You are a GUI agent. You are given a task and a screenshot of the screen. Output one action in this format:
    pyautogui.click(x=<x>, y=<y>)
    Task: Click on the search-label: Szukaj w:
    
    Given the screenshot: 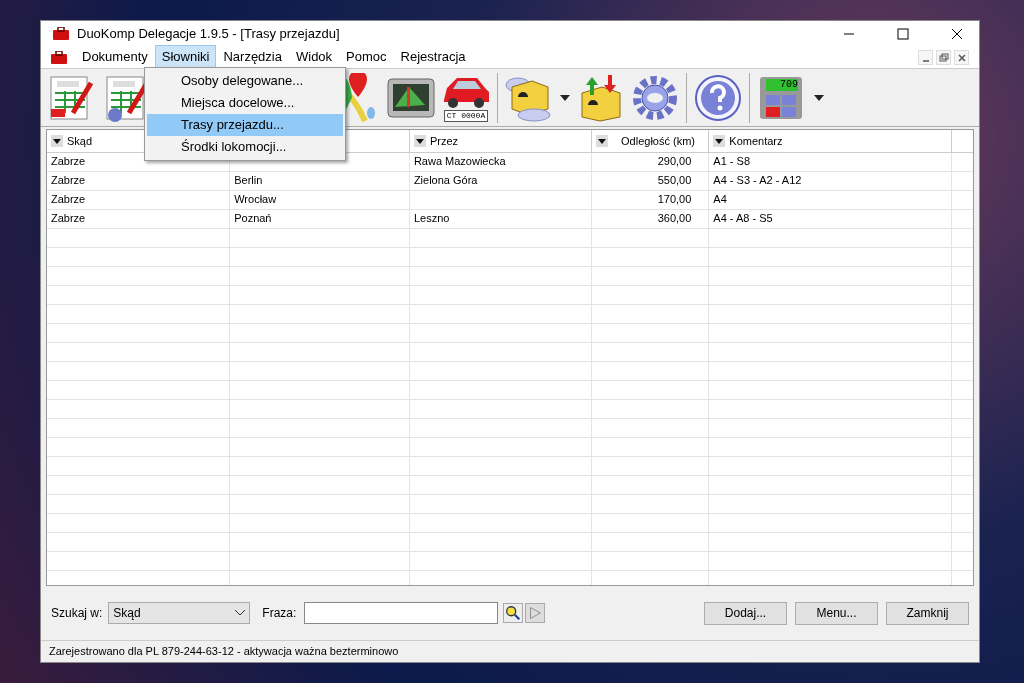 What is the action you would take?
    pyautogui.click(x=77, y=613)
    